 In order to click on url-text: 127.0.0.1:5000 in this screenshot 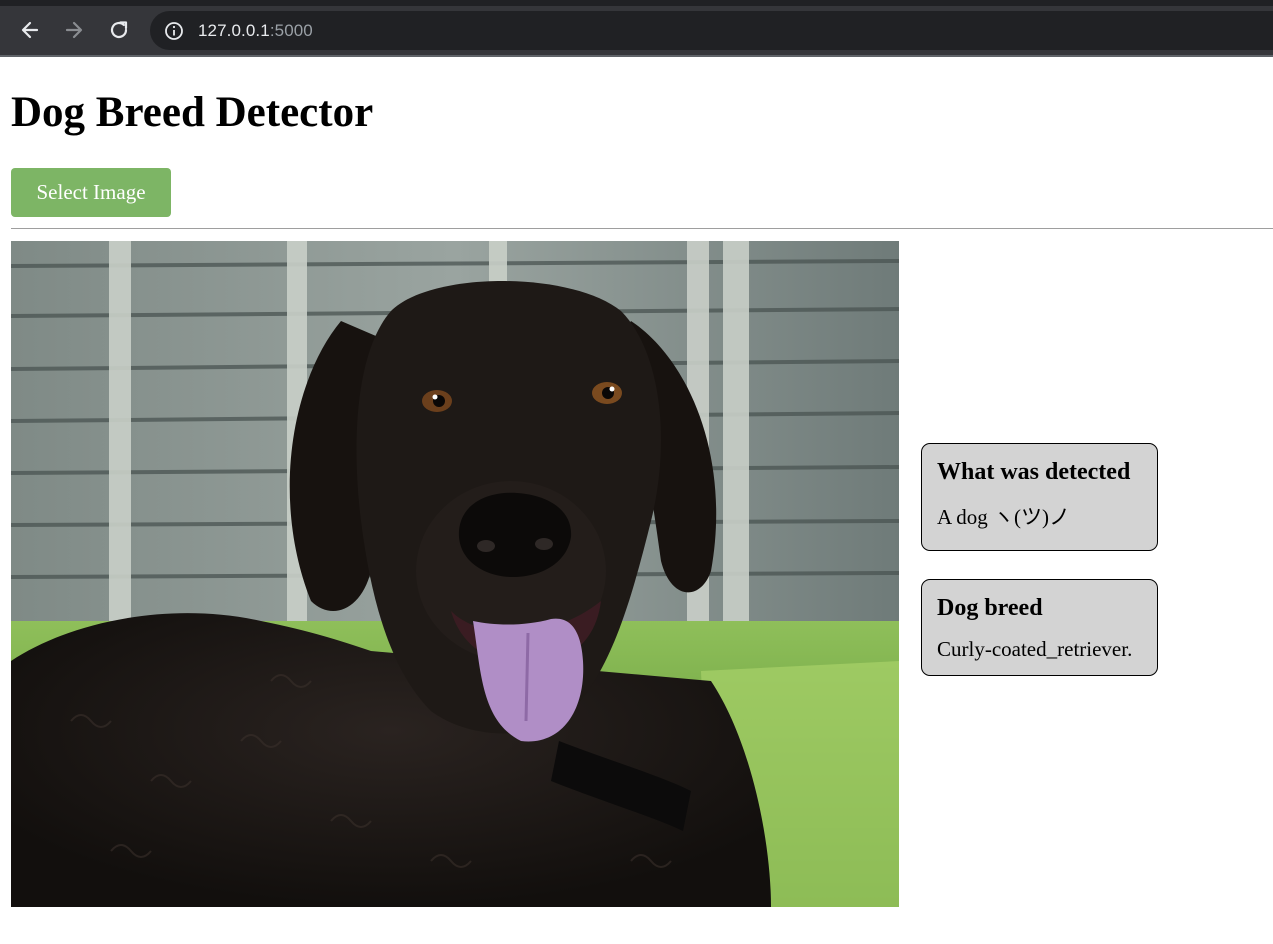, I will do `click(255, 31)`.